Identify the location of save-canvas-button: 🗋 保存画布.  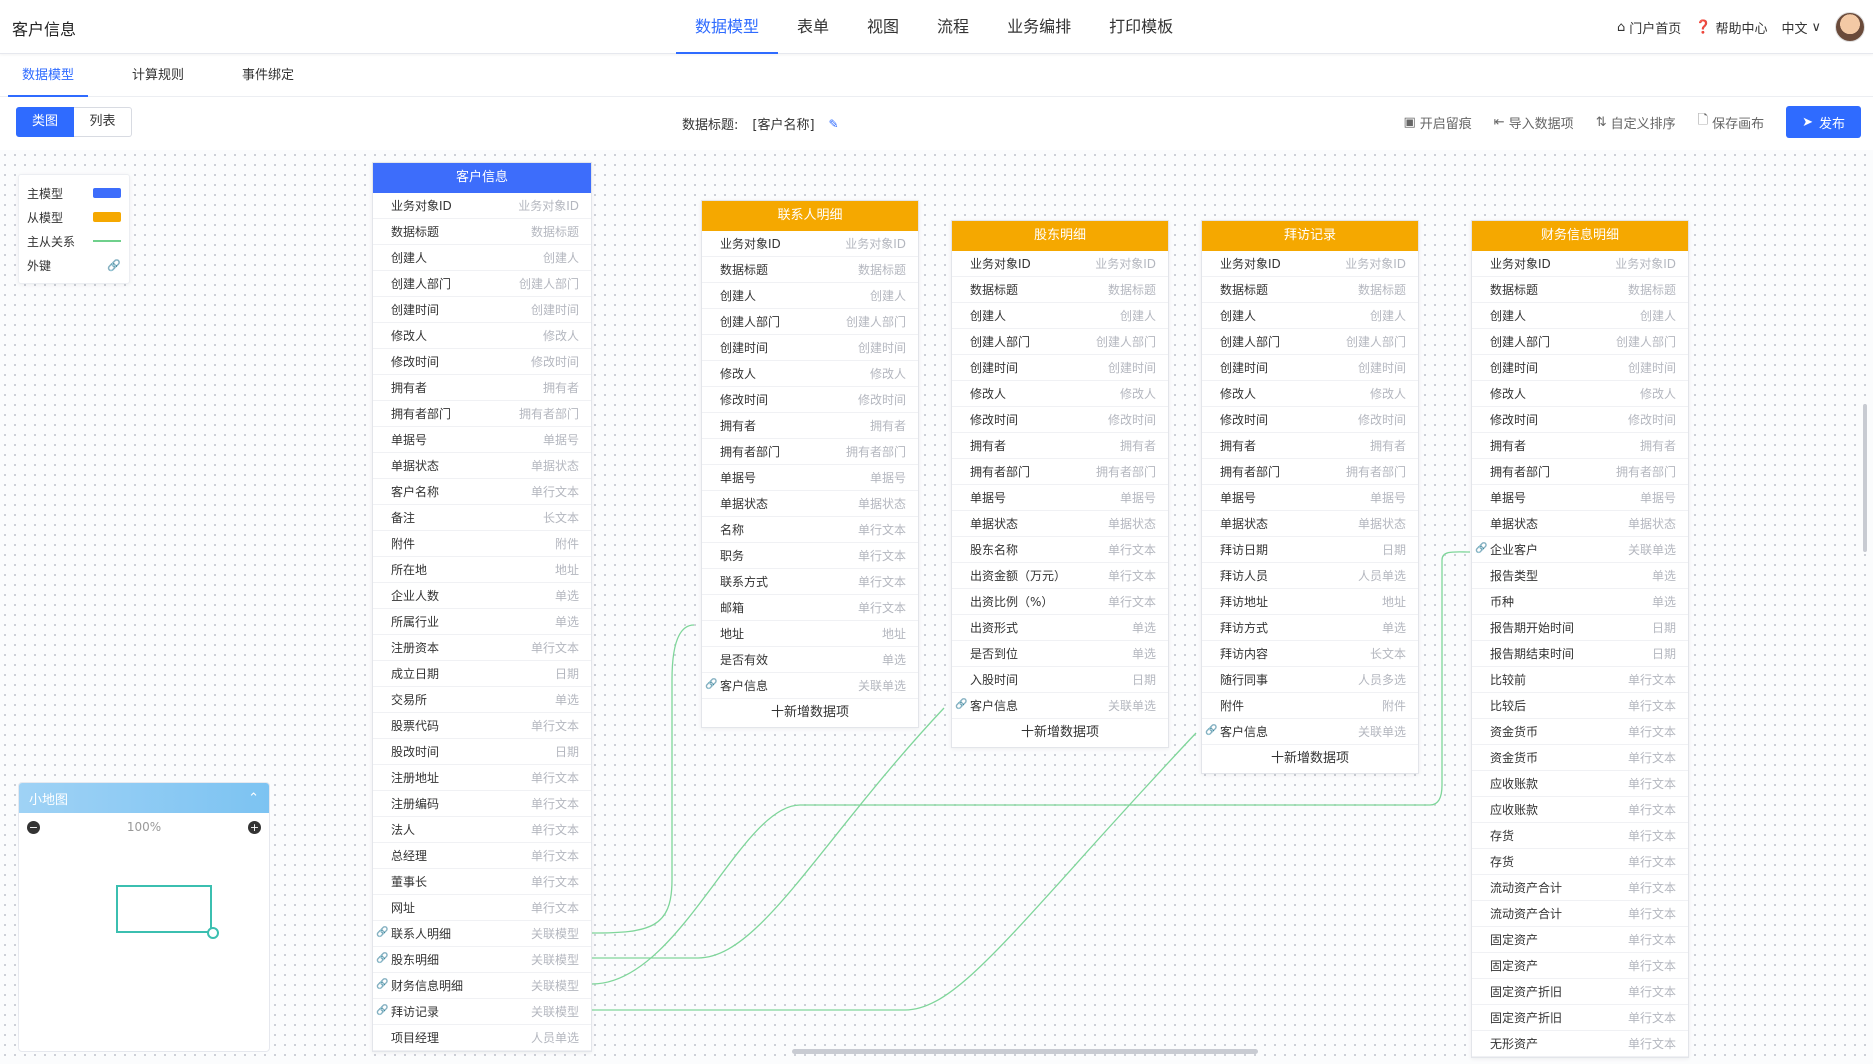
(1731, 122).